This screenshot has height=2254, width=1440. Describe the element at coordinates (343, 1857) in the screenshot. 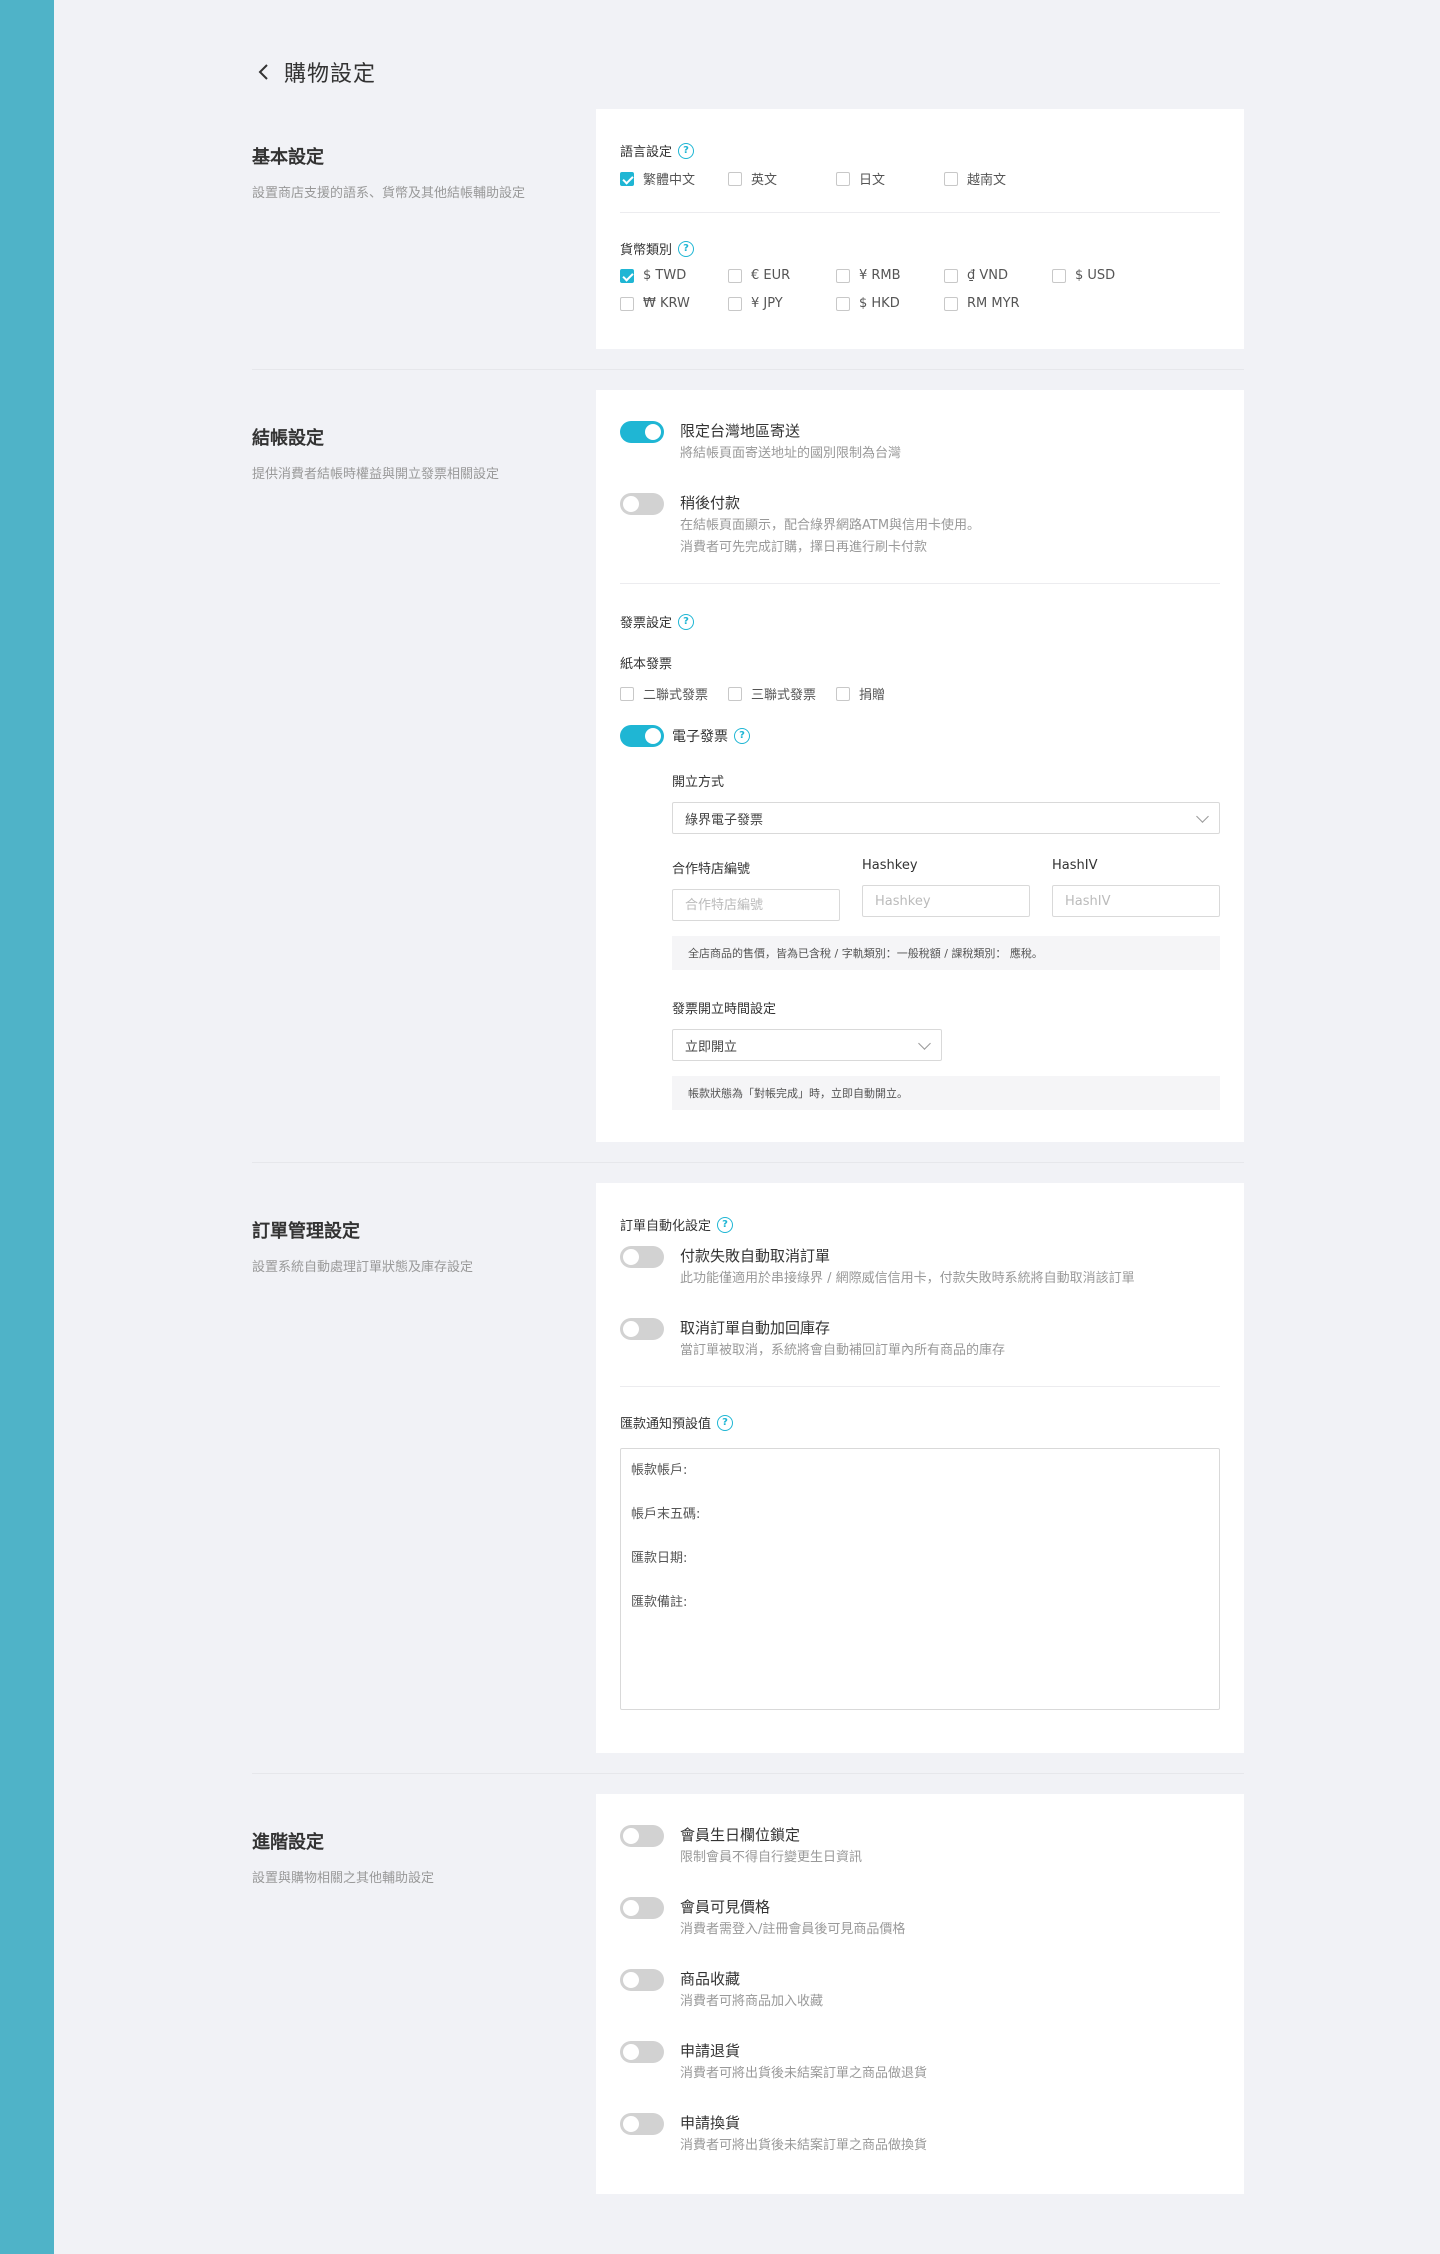

I see `advanced-section-info: 進階設定 設置與購物相關之其他輔助設定` at that location.